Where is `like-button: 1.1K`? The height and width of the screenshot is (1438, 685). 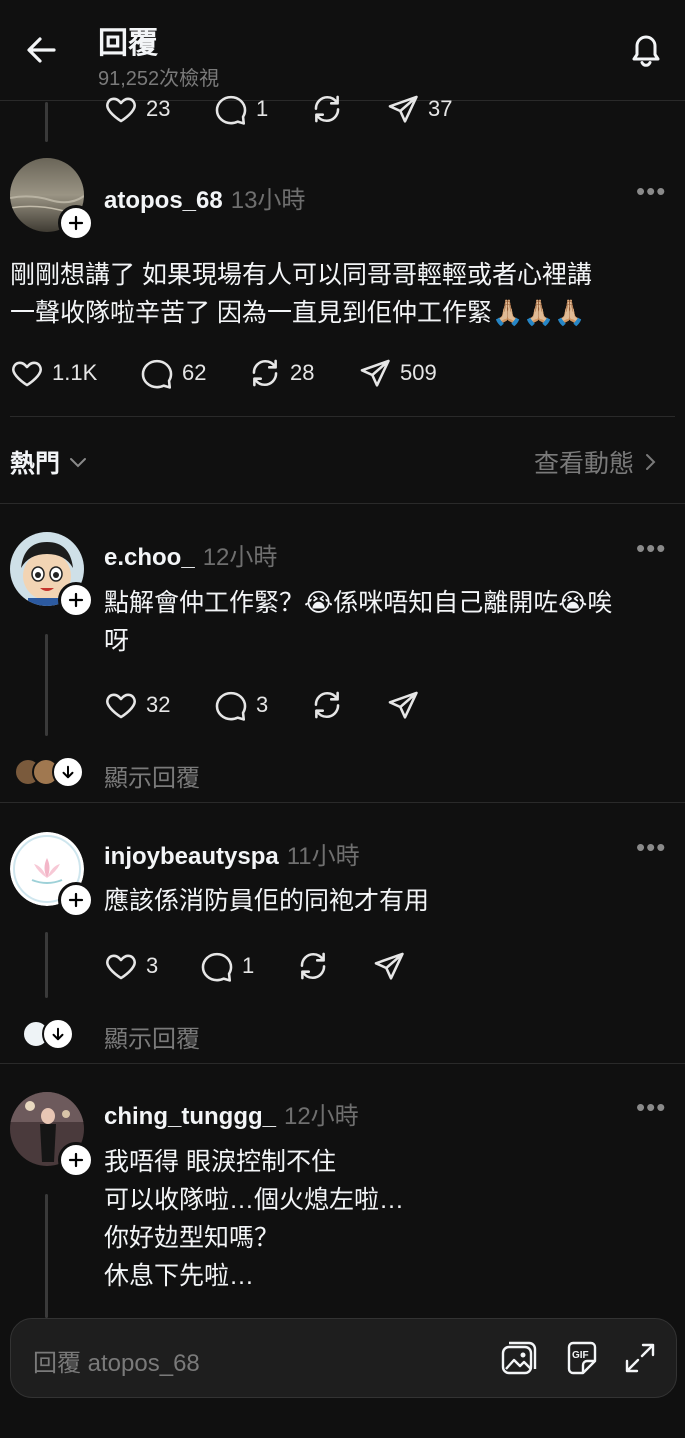
like-button: 1.1K is located at coordinates (53, 373).